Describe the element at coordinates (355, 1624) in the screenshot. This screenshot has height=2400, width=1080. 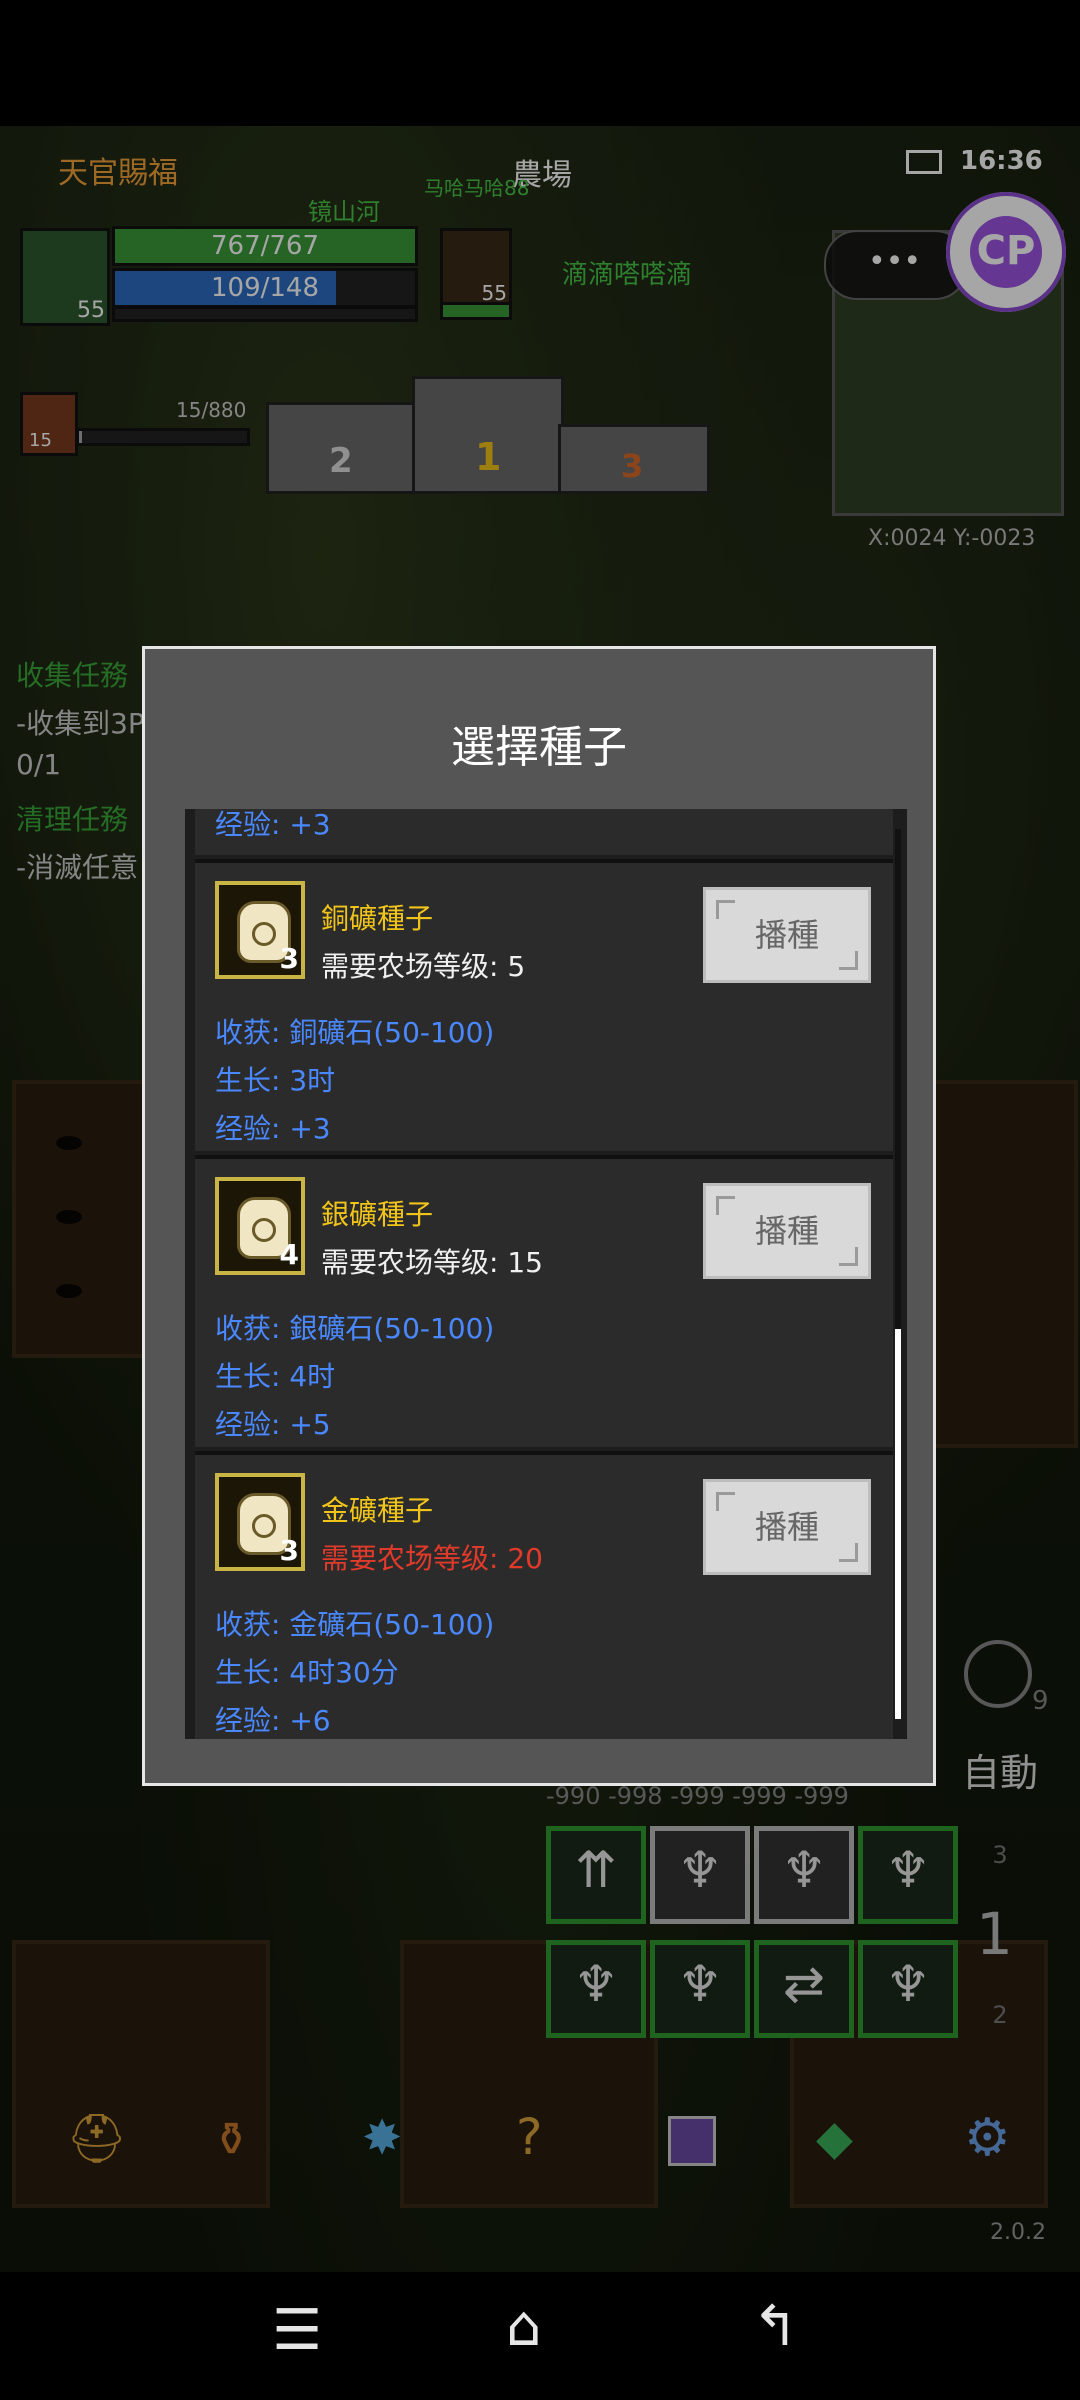
I see `seed-harvest: 收获: 金礦石(50-100)` at that location.